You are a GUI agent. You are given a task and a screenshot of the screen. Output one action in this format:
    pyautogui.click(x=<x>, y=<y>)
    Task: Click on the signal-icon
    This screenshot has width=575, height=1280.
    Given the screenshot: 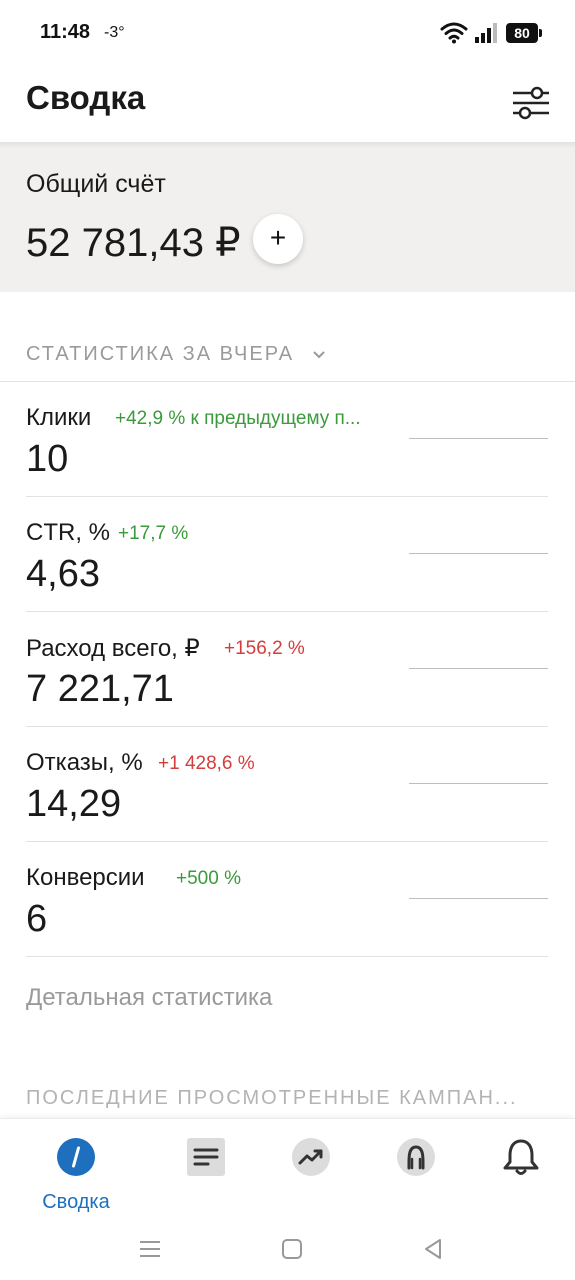 What is the action you would take?
    pyautogui.click(x=486, y=33)
    